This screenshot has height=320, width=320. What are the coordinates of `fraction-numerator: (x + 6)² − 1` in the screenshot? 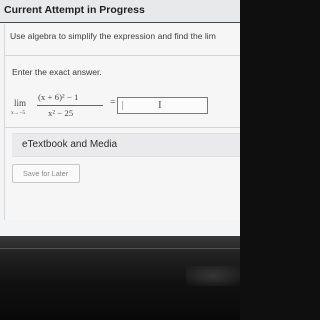 It's located at (58, 97).